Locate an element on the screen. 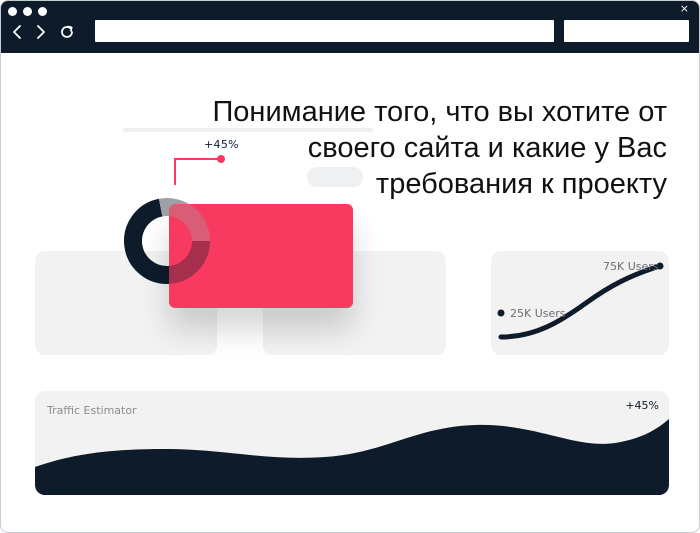 The image size is (700, 533). users-high-label: 75K Users is located at coordinates (631, 266).